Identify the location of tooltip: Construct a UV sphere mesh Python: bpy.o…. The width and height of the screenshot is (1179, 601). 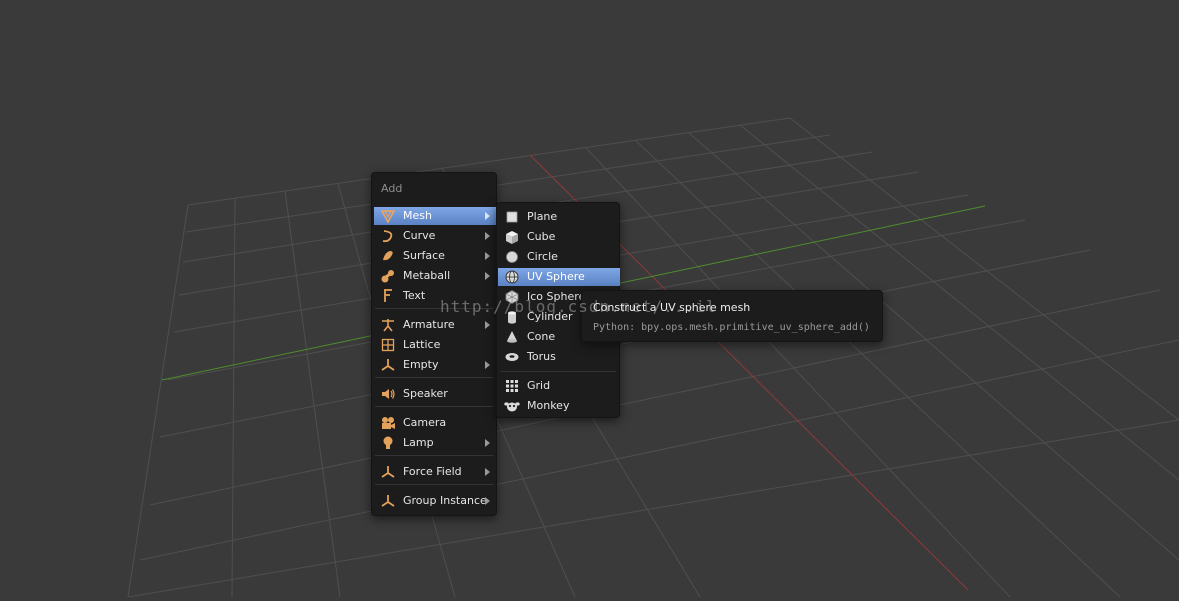
(732, 316).